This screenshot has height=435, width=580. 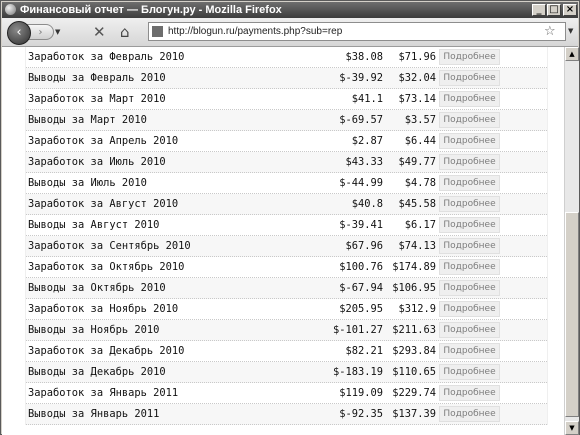 What do you see at coordinates (414, 267) in the screenshot?
I see `row-balance: $174.89` at bounding box center [414, 267].